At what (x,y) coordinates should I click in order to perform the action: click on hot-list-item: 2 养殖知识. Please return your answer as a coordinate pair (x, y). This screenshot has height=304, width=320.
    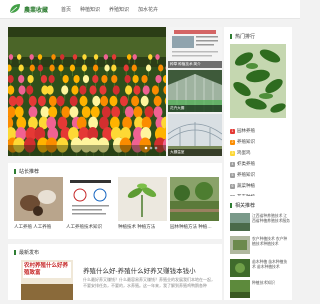
    Looking at the image, I should click on (242, 143).